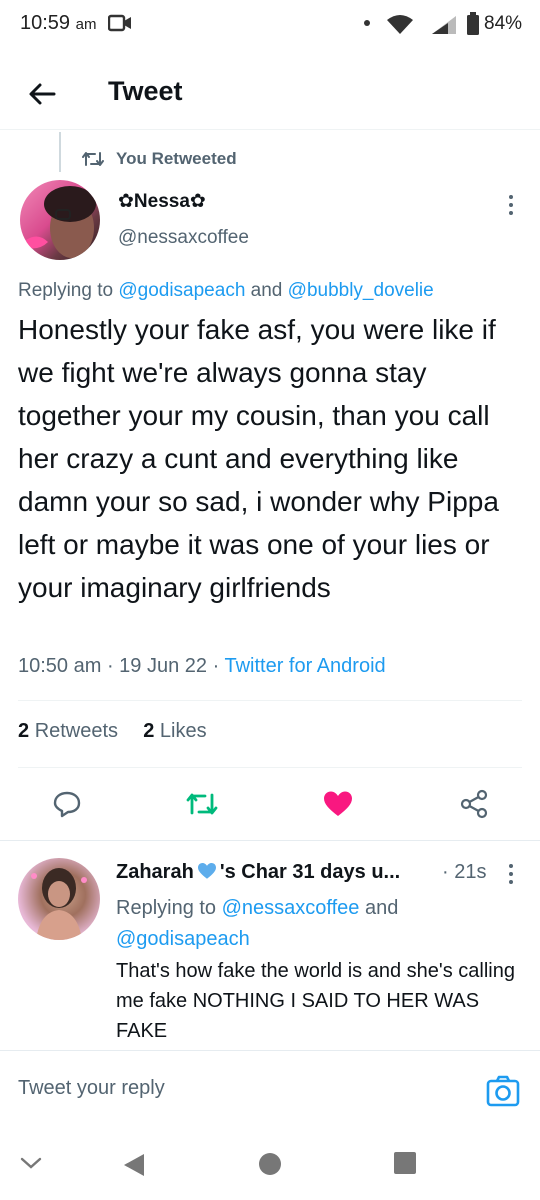  Describe the element at coordinates (270, 94) in the screenshot. I see `app-header: Tweet` at that location.